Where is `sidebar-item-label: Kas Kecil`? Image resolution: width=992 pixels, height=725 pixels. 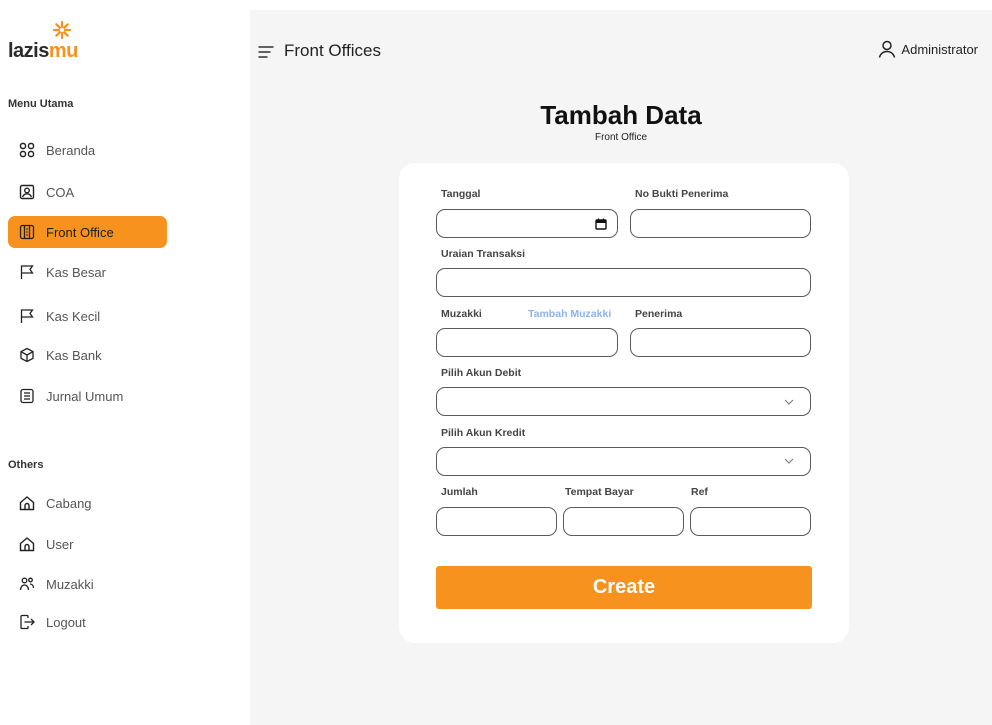 sidebar-item-label: Kas Kecil is located at coordinates (73, 316).